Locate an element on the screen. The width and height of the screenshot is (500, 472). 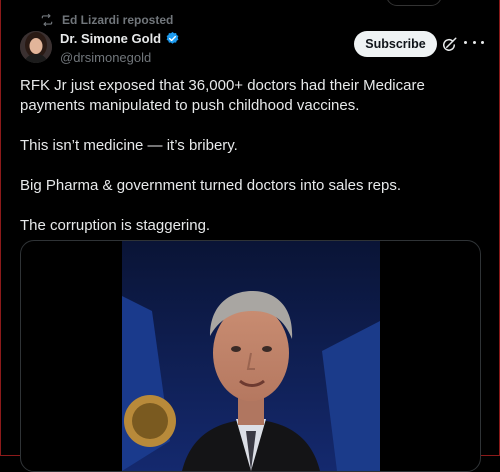
avatar is located at coordinates (36, 47).